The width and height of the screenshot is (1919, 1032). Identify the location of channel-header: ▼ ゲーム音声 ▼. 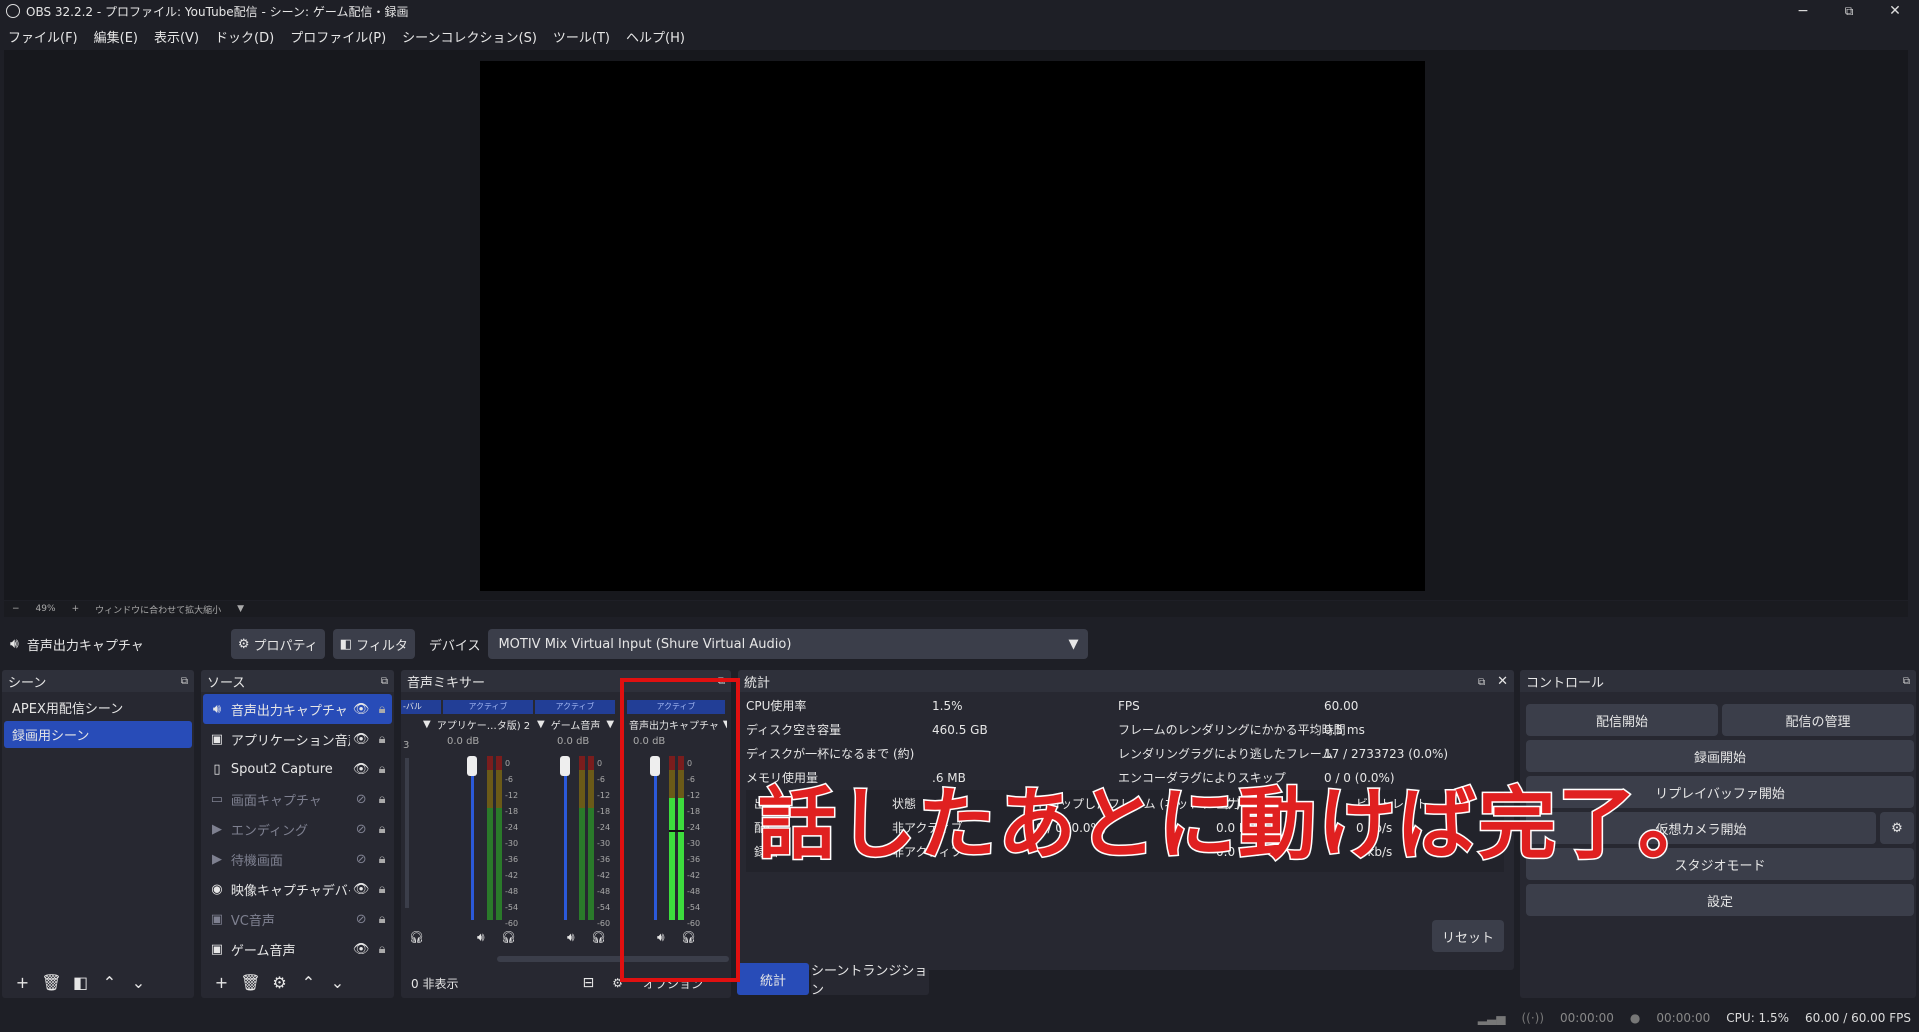
(582, 724).